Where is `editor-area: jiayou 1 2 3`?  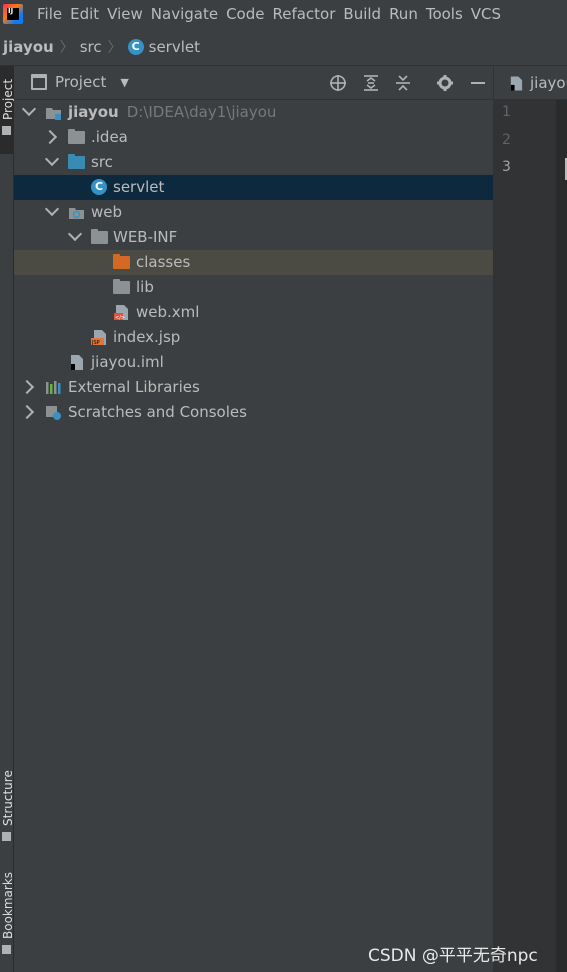
editor-area: jiayou 1 2 3 is located at coordinates (530, 519).